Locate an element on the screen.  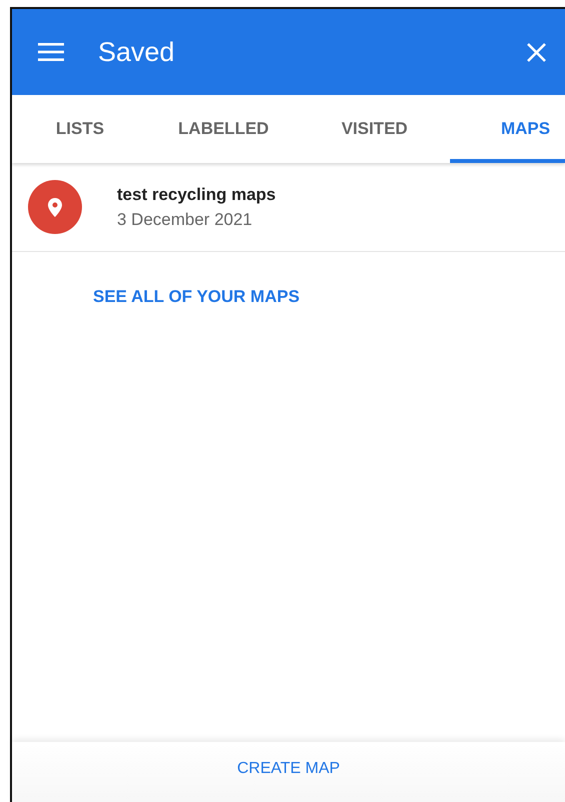
map-title: test recycling maps is located at coordinates (196, 194).